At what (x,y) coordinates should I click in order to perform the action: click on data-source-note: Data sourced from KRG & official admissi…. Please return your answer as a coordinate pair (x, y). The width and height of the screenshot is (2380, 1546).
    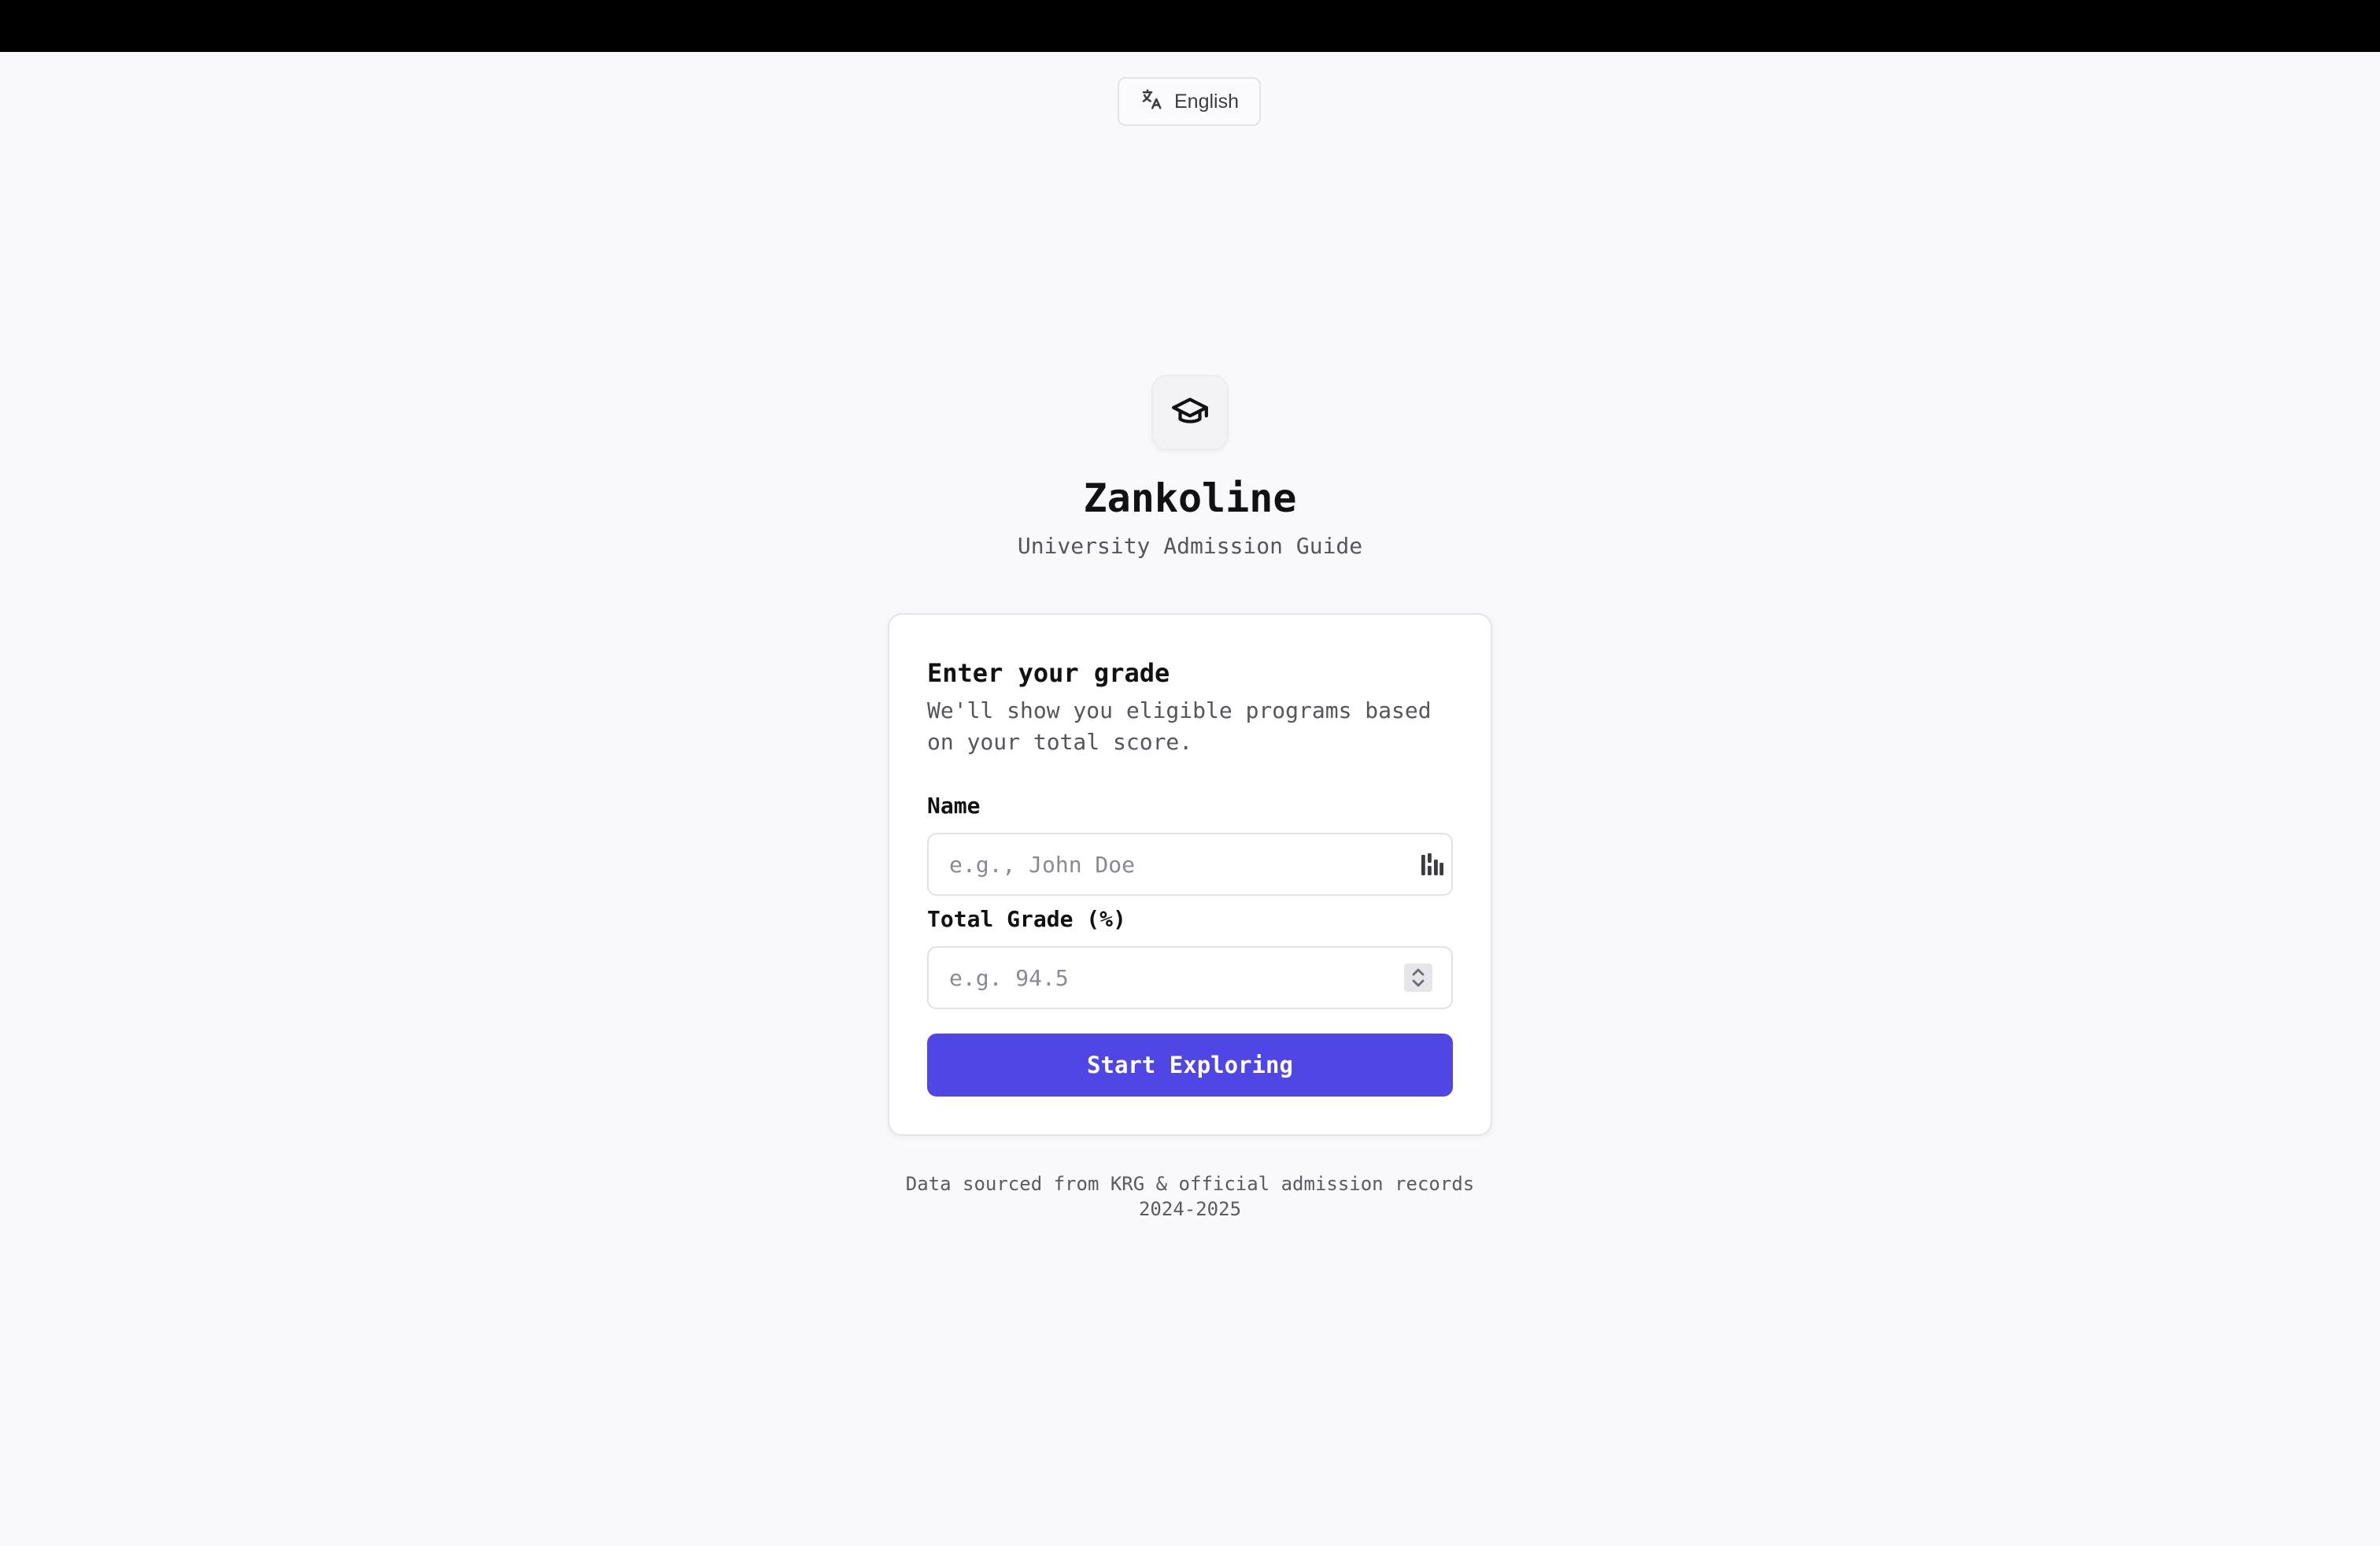
    Looking at the image, I should click on (1190, 1196).